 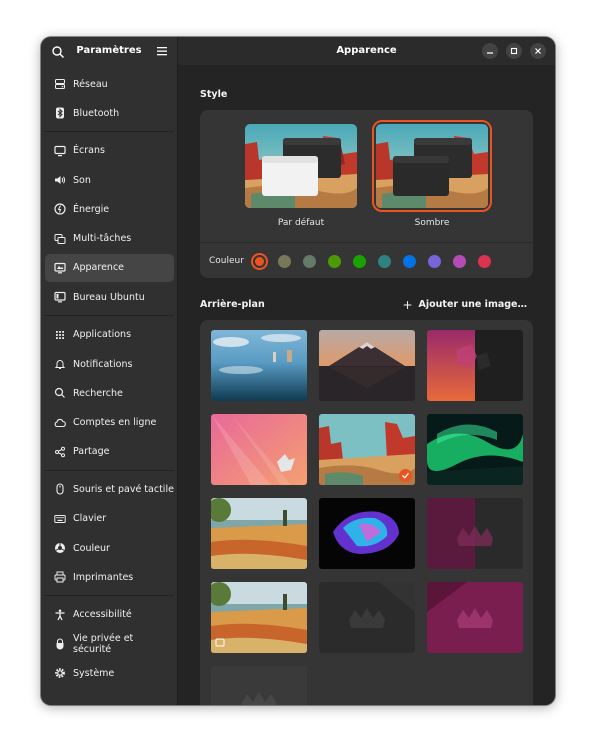 I want to click on sidebar-item-label: Bluetooth, so click(x=96, y=113).